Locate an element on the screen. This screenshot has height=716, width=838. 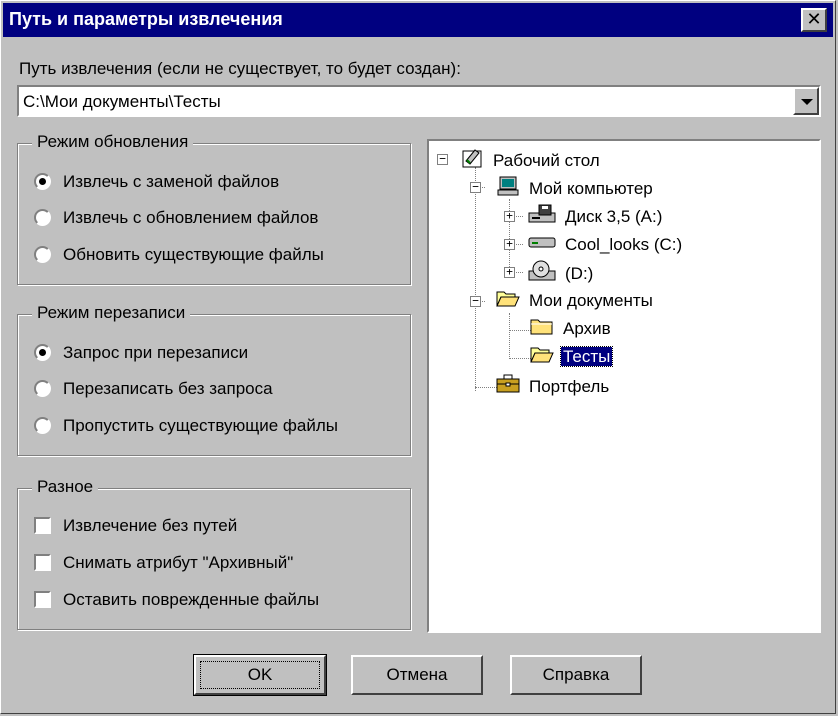
misc-option-keep-broken: Оставить поврежденные файлы is located at coordinates (176, 600).